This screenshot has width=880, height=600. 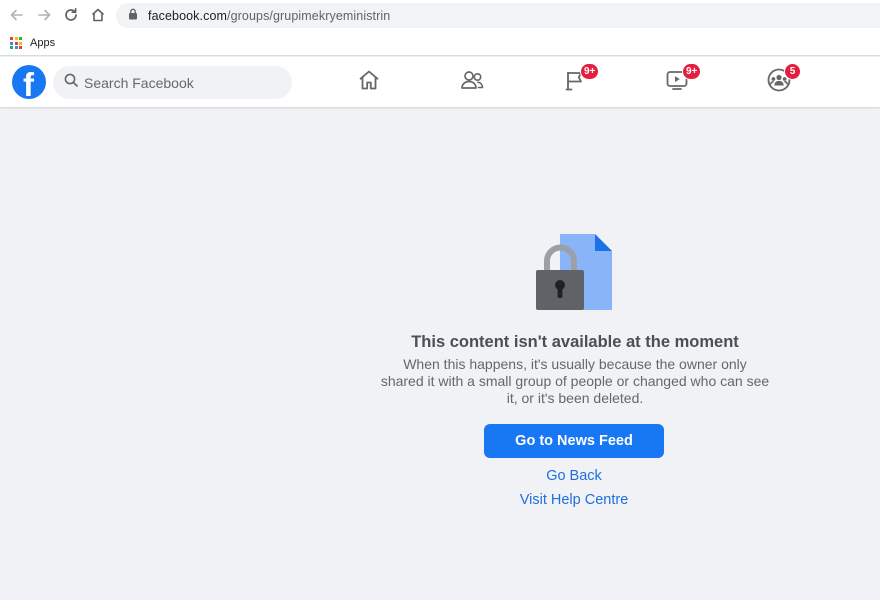 I want to click on visit-help-centre-link: Visit Help Centre, so click(x=574, y=500).